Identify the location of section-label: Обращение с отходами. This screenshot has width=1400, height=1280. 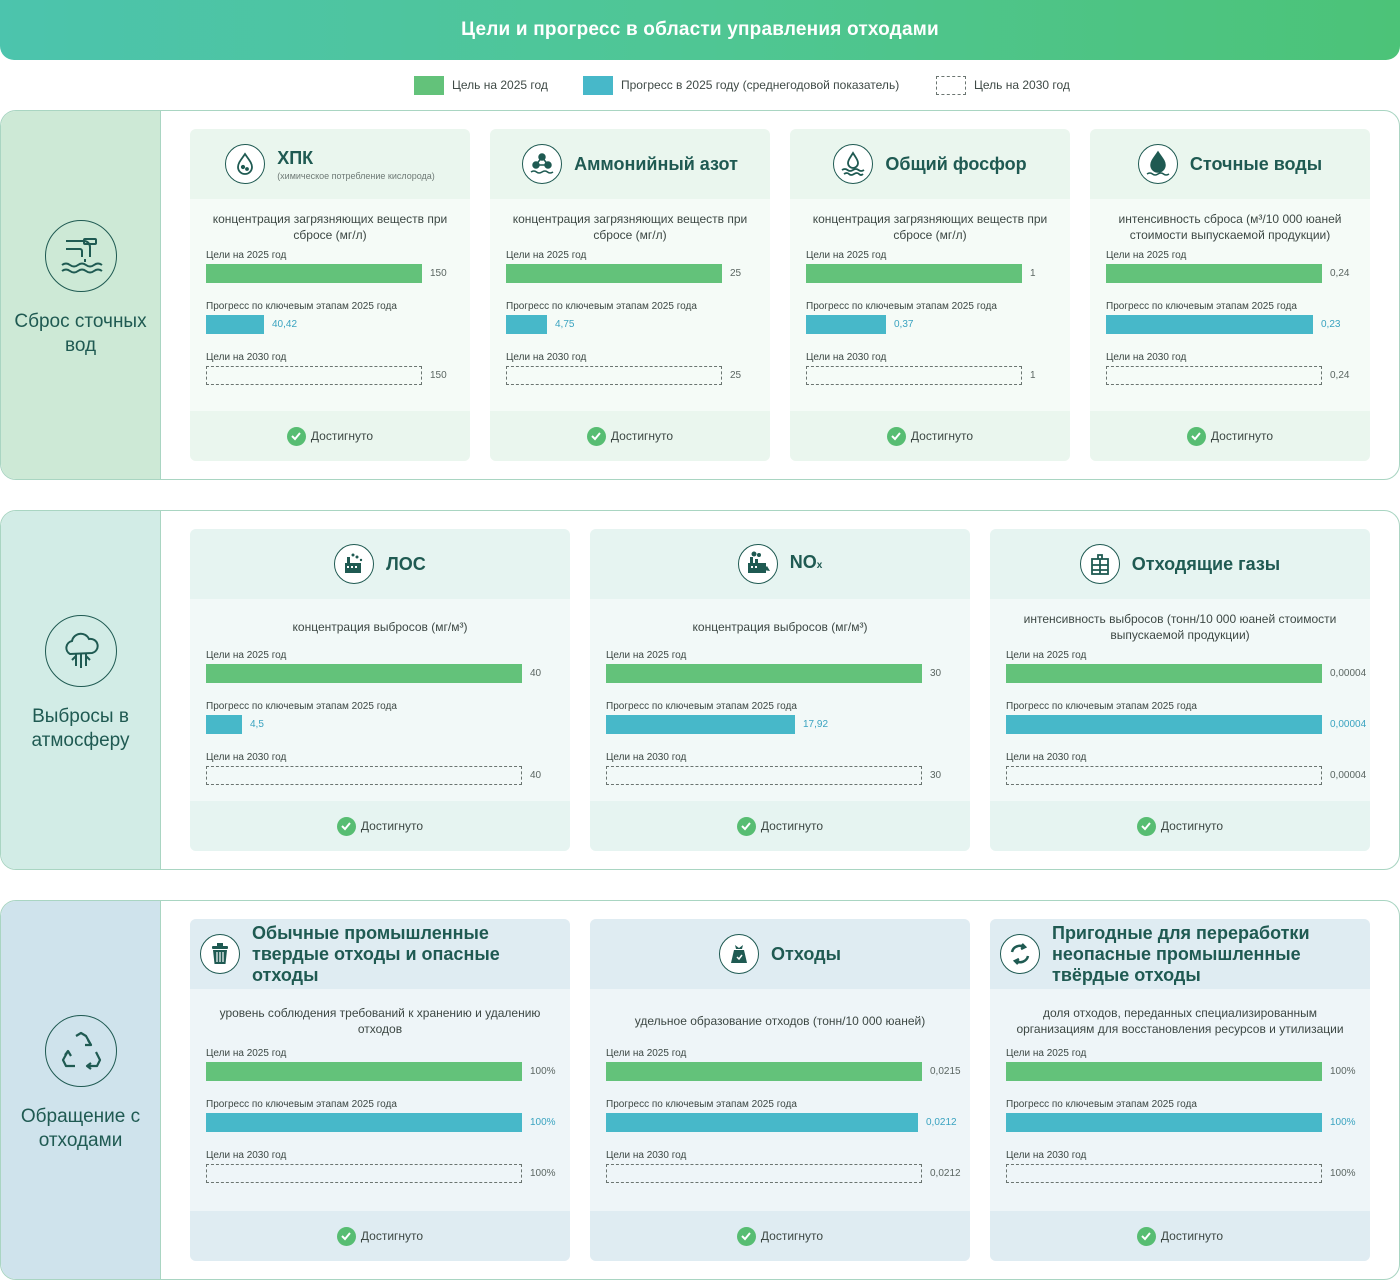
(80, 1128).